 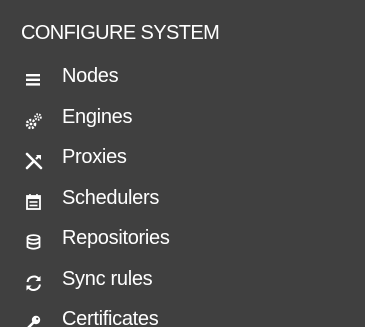 I want to click on menu-item-engines: Engines, so click(x=182, y=118).